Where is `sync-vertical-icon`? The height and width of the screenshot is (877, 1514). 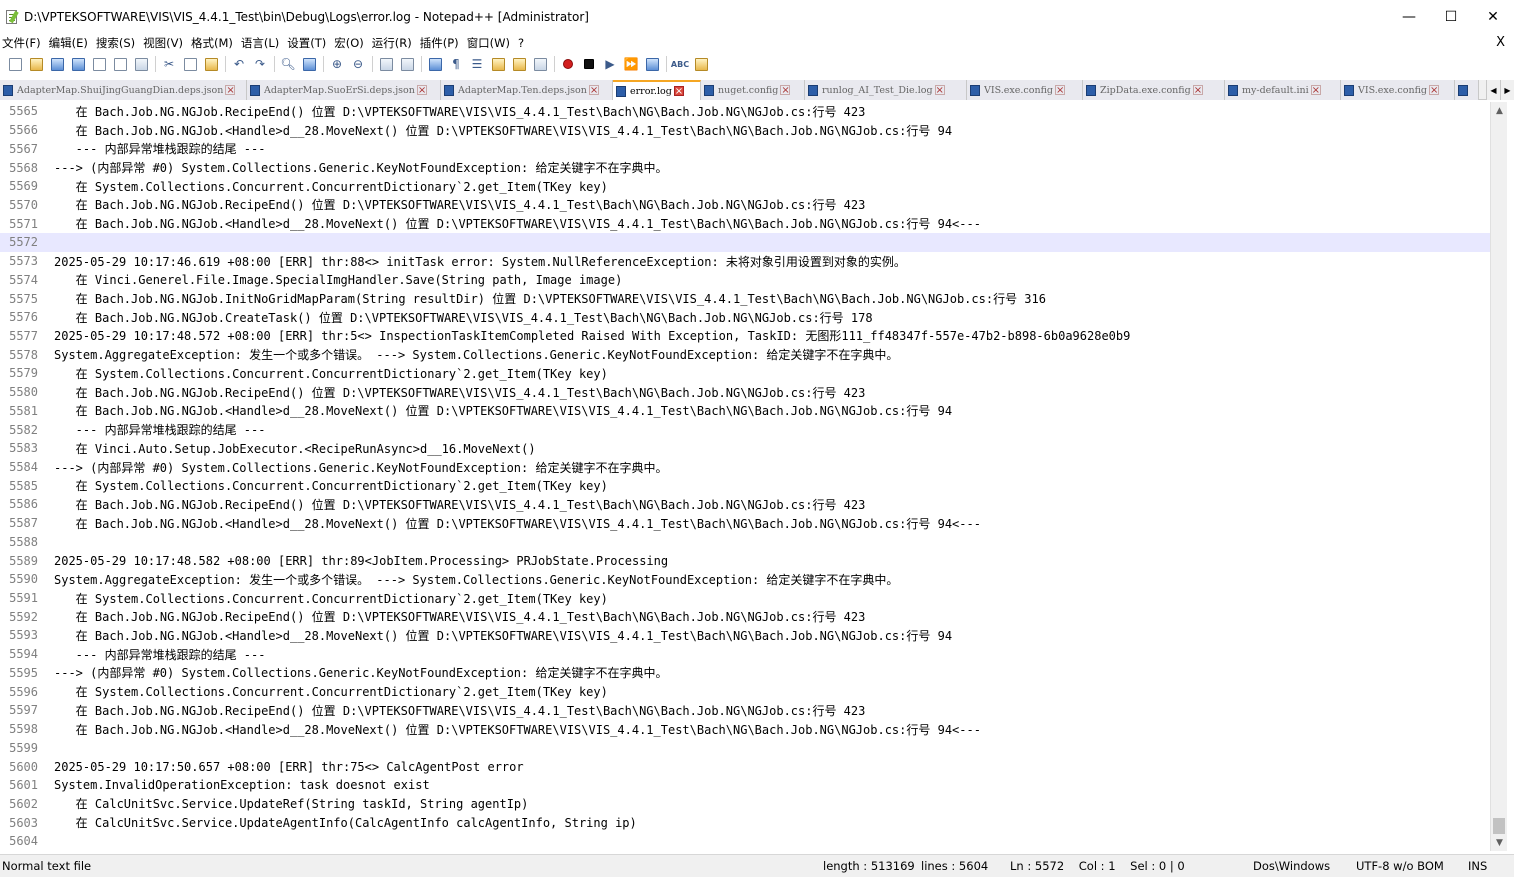
sync-vertical-icon is located at coordinates (386, 64).